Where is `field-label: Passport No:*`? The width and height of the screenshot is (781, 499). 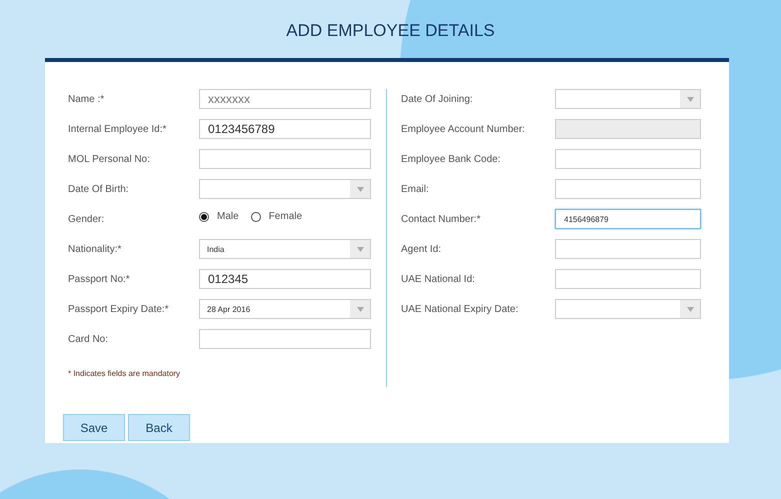 field-label: Passport No:* is located at coordinates (99, 279).